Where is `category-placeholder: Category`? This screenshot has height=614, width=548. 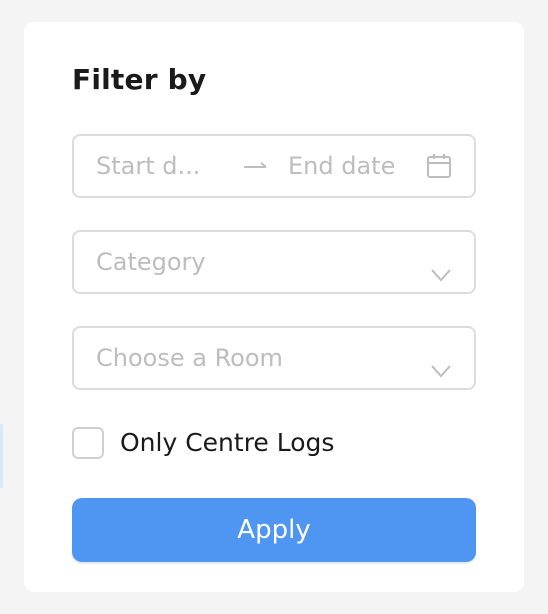 category-placeholder: Category is located at coordinates (151, 262).